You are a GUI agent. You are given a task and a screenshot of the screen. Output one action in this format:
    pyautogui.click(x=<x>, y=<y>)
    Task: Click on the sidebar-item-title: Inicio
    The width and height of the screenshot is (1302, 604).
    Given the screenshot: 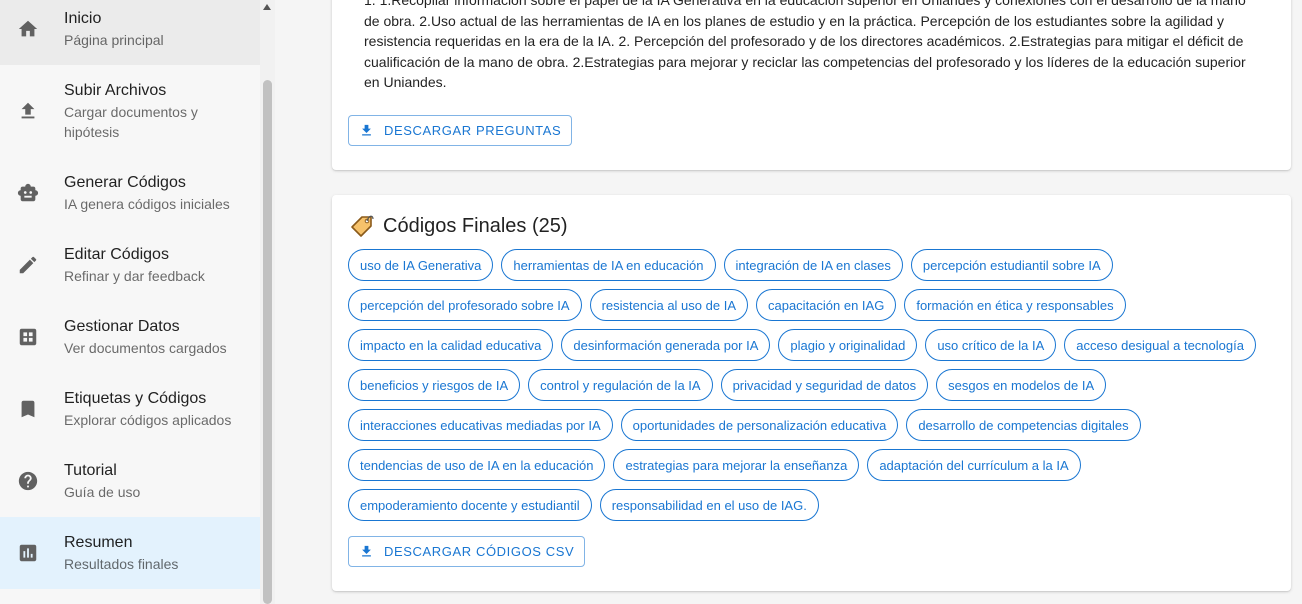 What is the action you would take?
    pyautogui.click(x=83, y=18)
    